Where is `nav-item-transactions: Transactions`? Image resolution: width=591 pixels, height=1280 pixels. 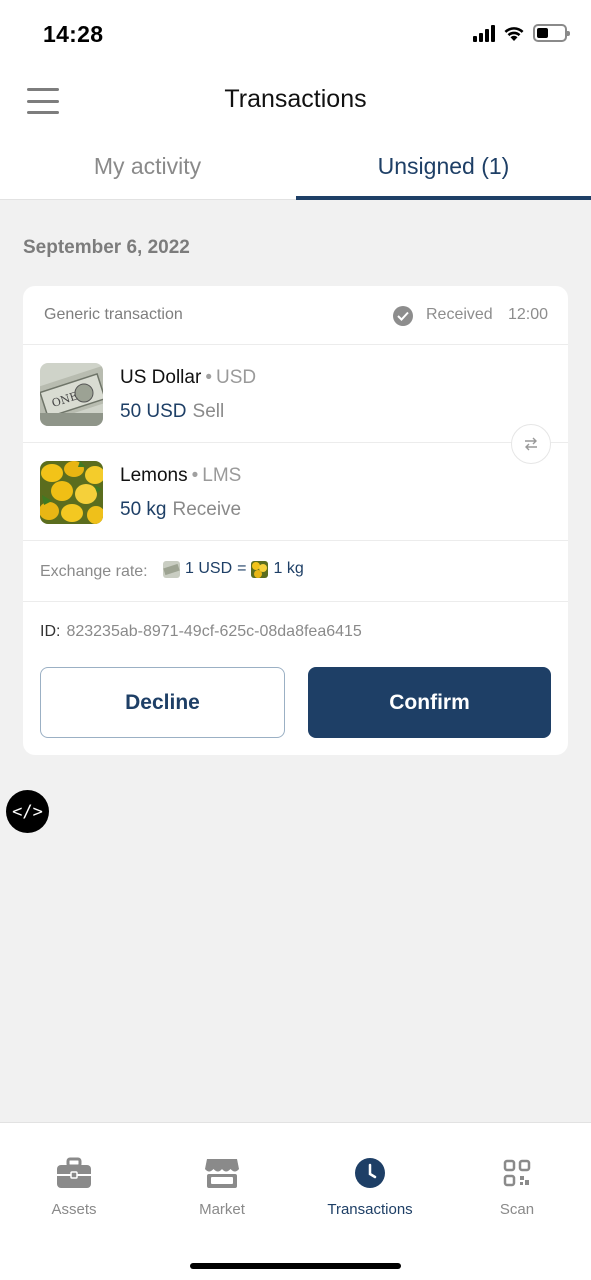
nav-item-transactions: Transactions is located at coordinates (370, 1186).